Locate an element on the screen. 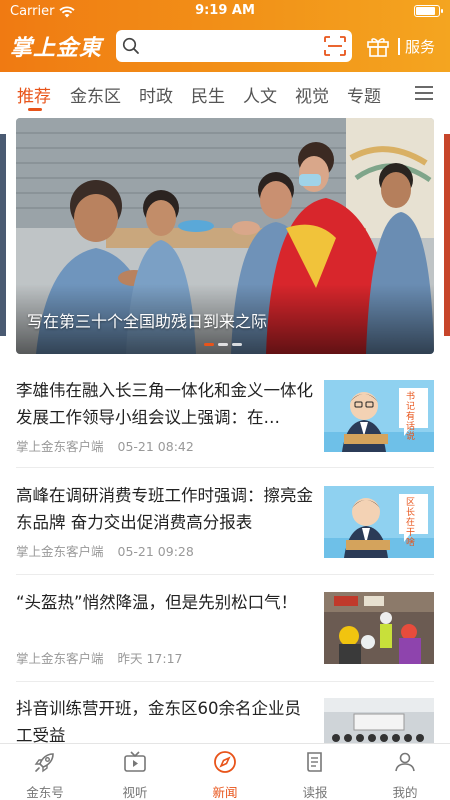 The width and height of the screenshot is (450, 800). status-time: 9:19 AM is located at coordinates (225, 10).